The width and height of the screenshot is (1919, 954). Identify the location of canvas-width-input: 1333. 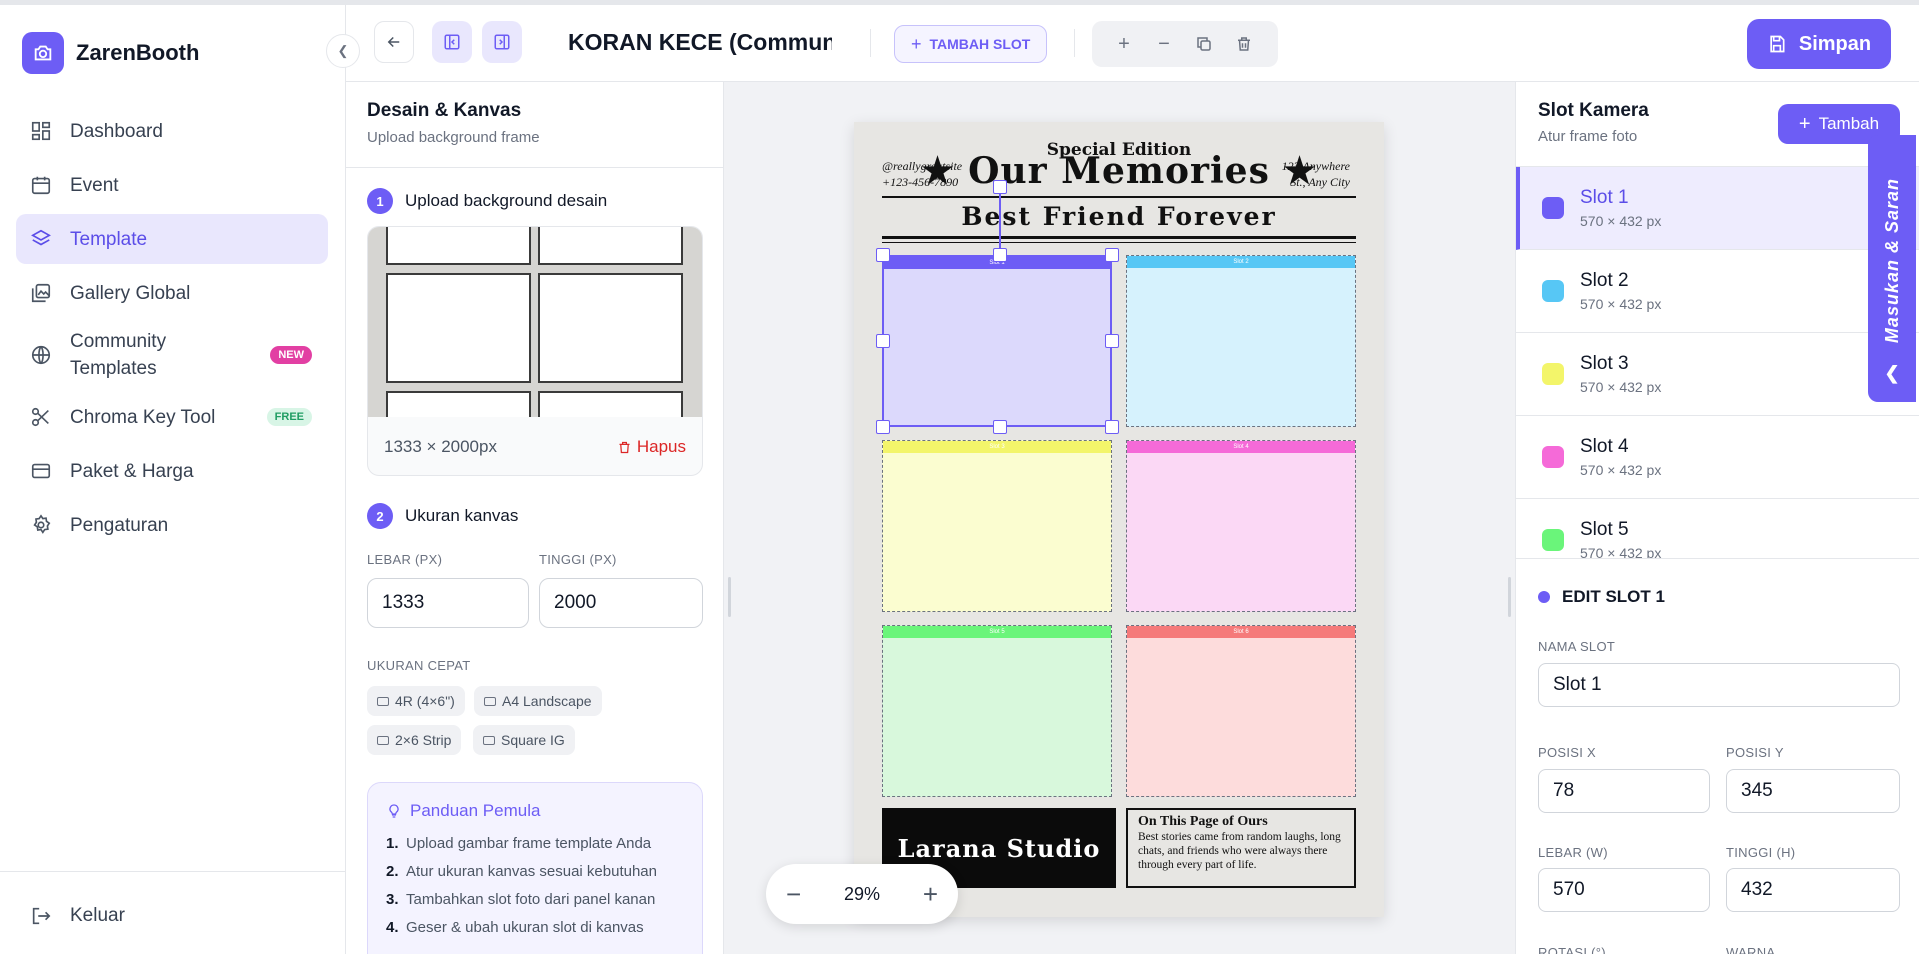
(448, 603).